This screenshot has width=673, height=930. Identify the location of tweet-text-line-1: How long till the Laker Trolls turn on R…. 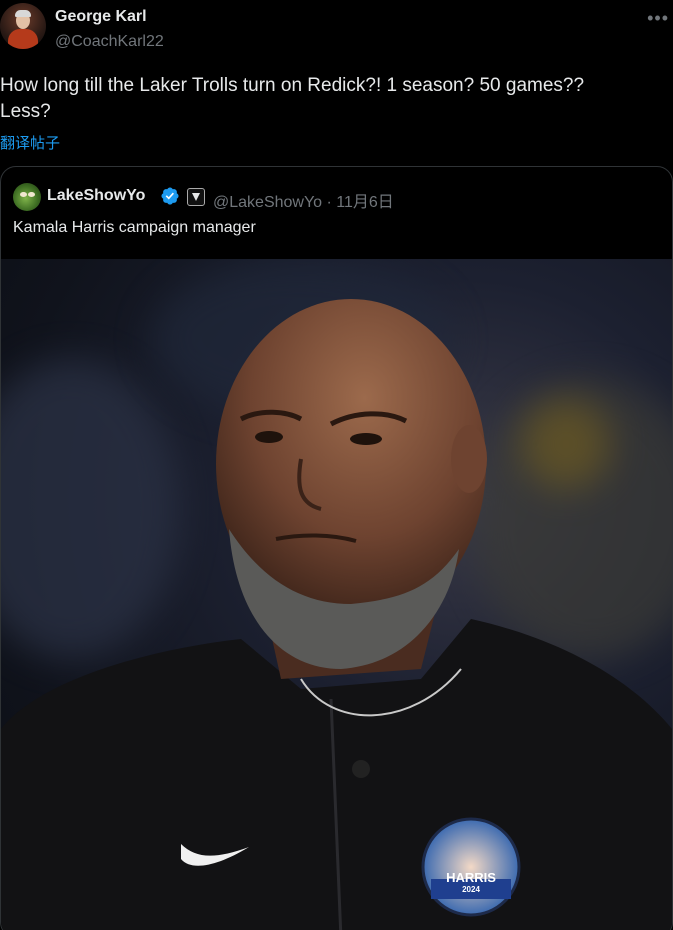
(292, 85).